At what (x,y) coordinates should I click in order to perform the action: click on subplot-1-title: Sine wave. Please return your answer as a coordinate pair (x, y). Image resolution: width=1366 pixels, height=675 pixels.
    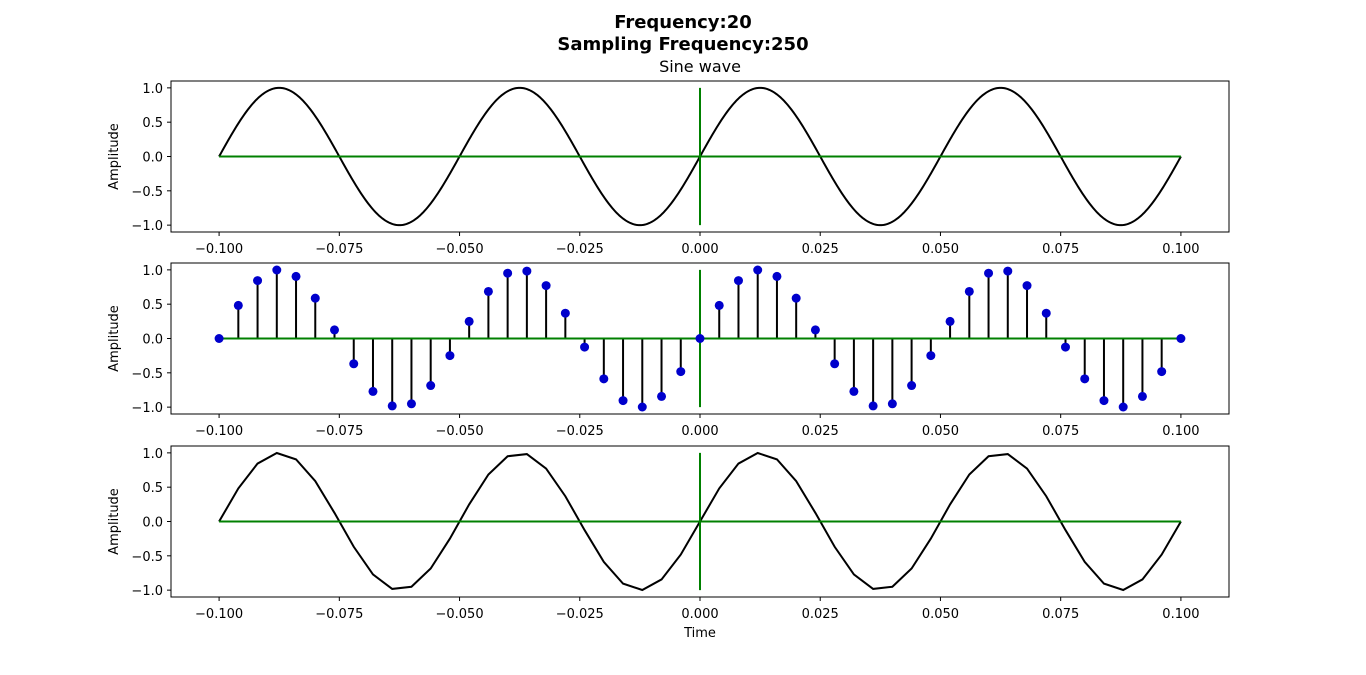
    Looking at the image, I should click on (700, 66).